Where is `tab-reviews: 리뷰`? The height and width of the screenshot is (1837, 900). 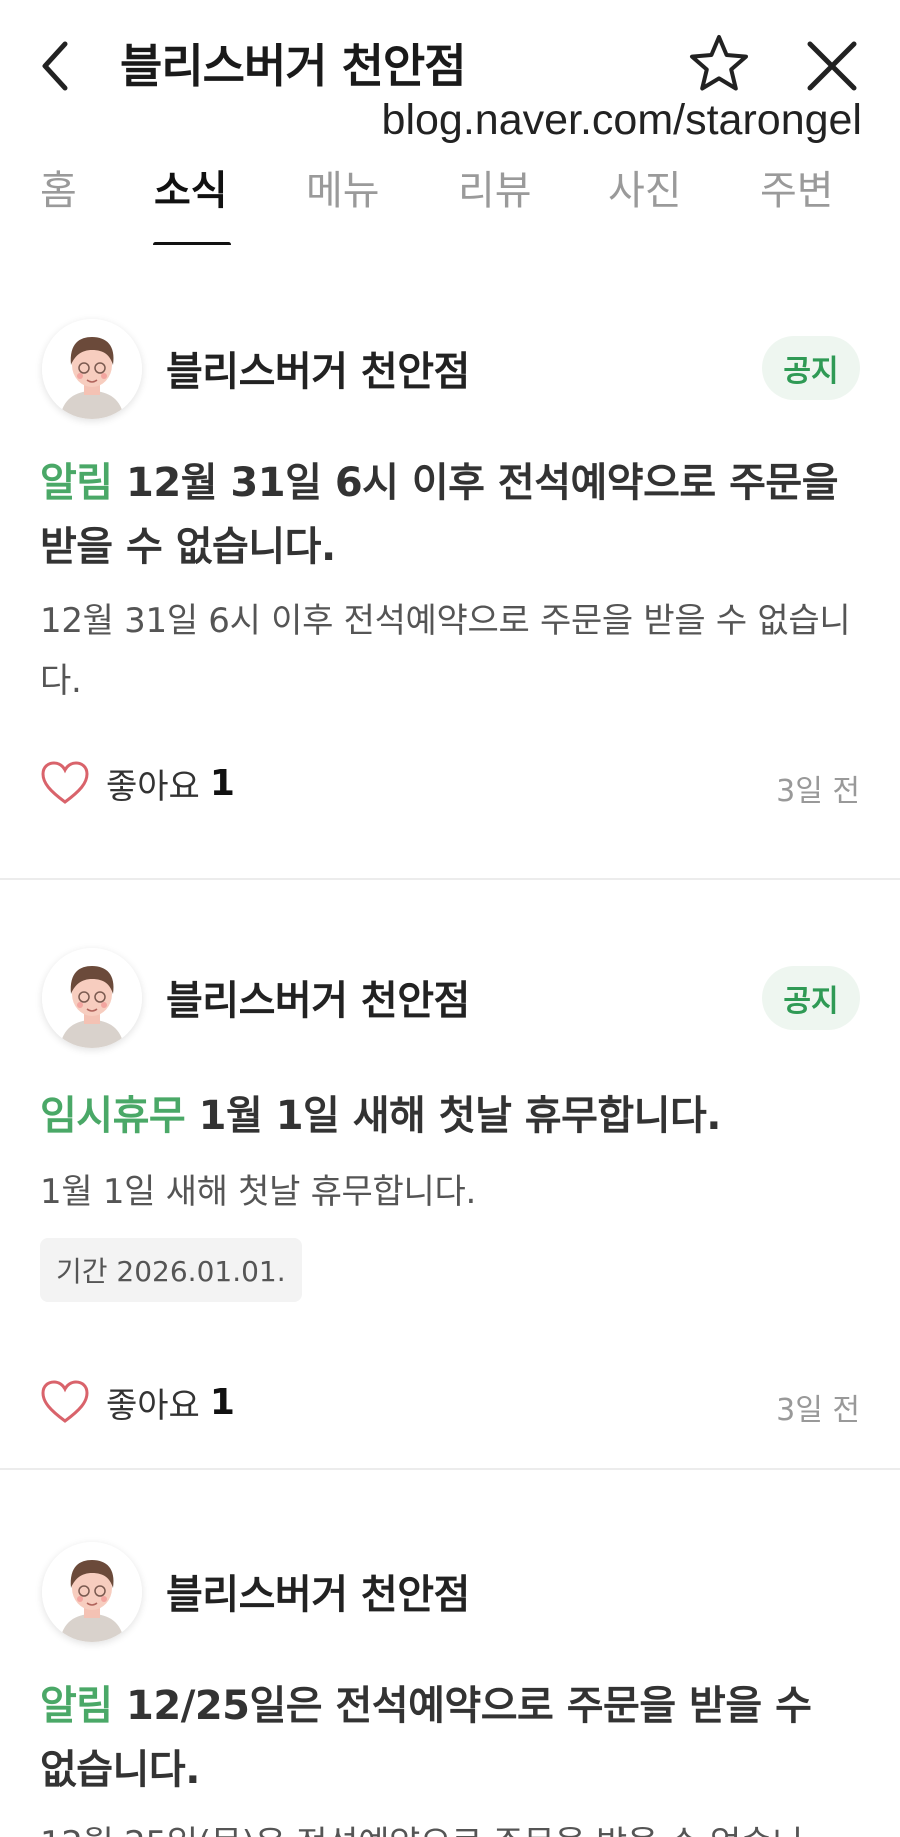
tab-reviews: 리뷰 is located at coordinates (495, 187).